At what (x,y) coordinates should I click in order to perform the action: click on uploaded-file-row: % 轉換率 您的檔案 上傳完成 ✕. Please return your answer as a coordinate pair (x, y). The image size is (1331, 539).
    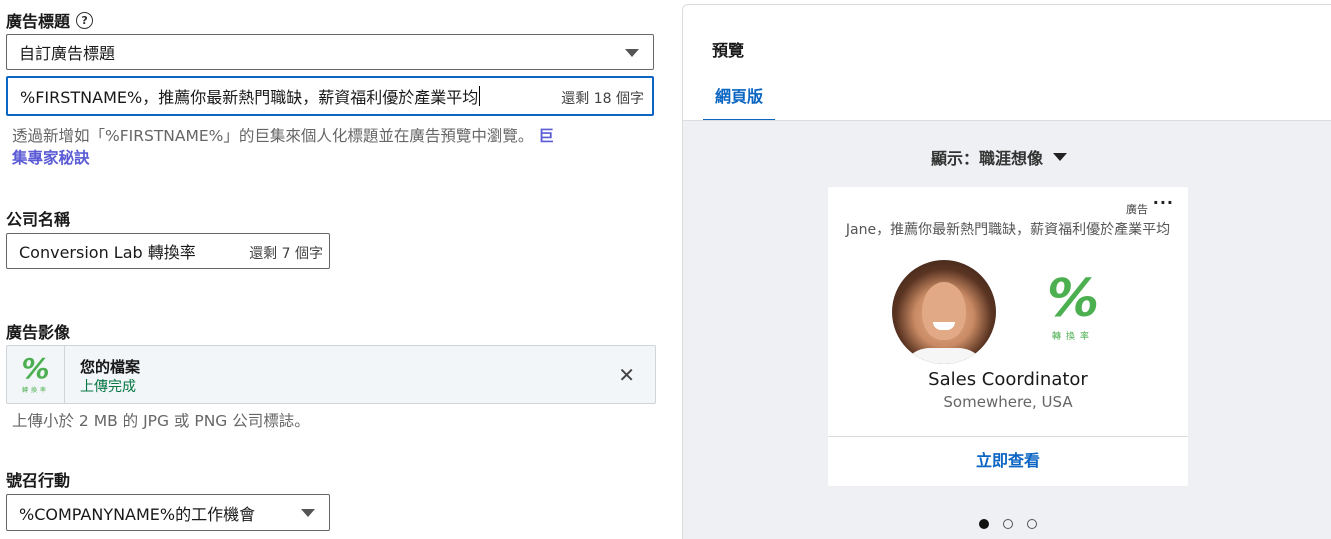
    Looking at the image, I should click on (331, 374).